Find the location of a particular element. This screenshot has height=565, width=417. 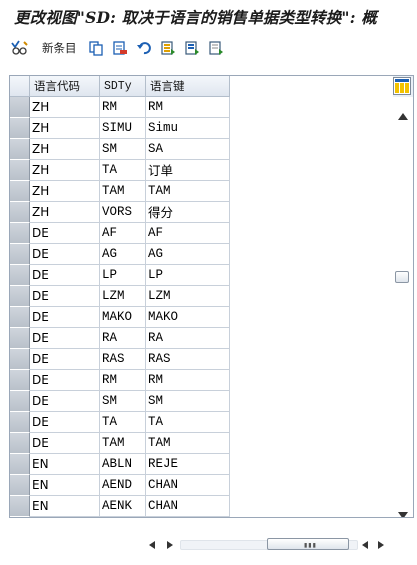

cell-language-key: MAKO is located at coordinates (188, 317).